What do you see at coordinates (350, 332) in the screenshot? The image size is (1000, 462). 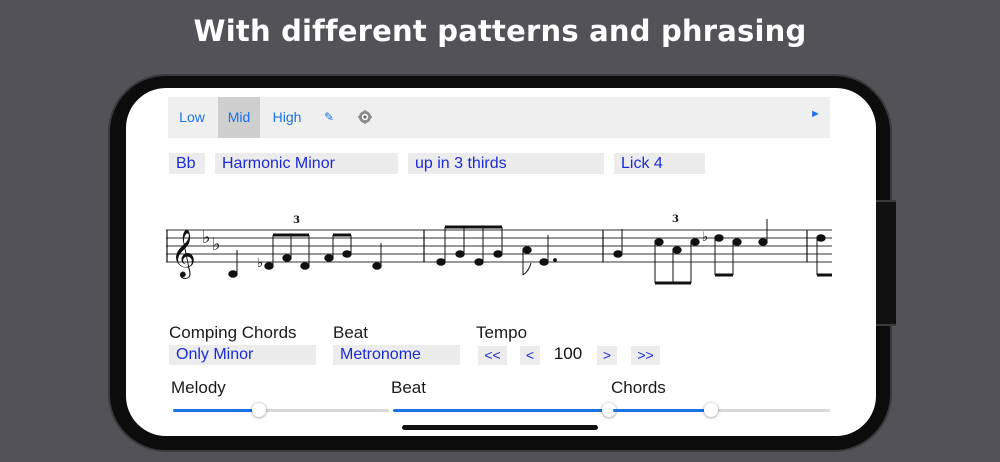 I see `beat-label: Beat` at bounding box center [350, 332].